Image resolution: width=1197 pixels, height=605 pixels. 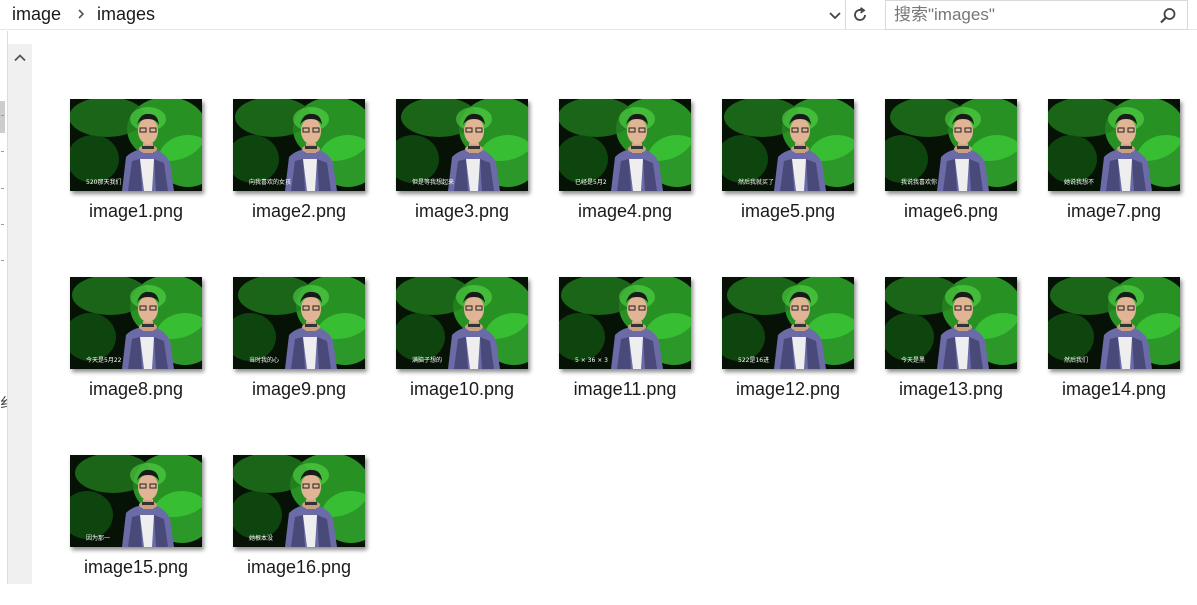 I want to click on file-item: 但是等我想起来 image3.png, so click(x=464, y=174).